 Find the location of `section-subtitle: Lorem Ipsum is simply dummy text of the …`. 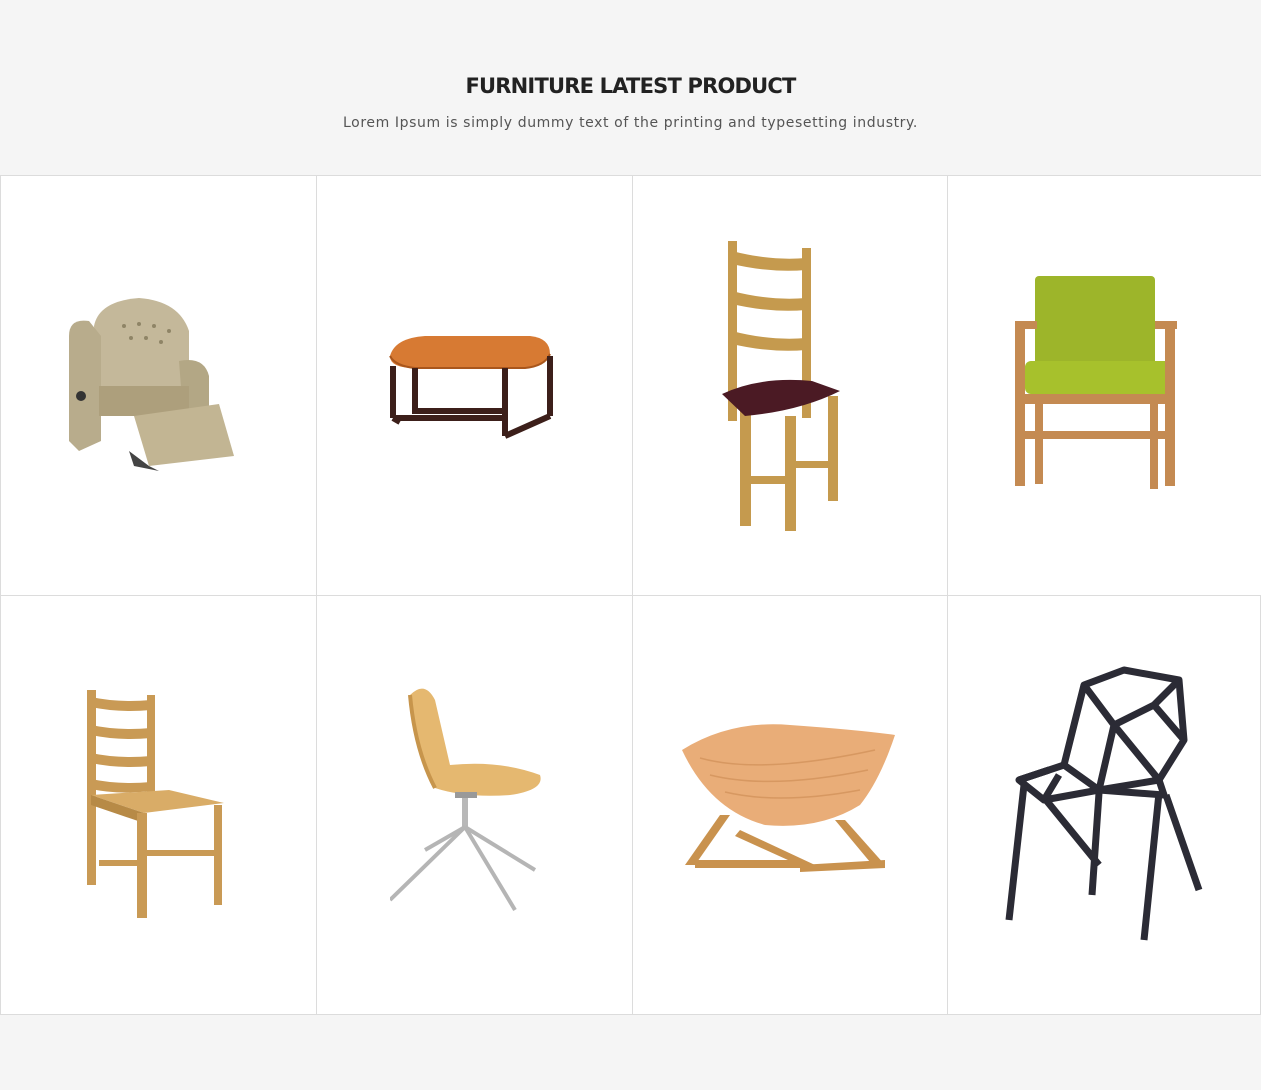

section-subtitle: Lorem Ipsum is simply dummy text of the … is located at coordinates (630, 123).